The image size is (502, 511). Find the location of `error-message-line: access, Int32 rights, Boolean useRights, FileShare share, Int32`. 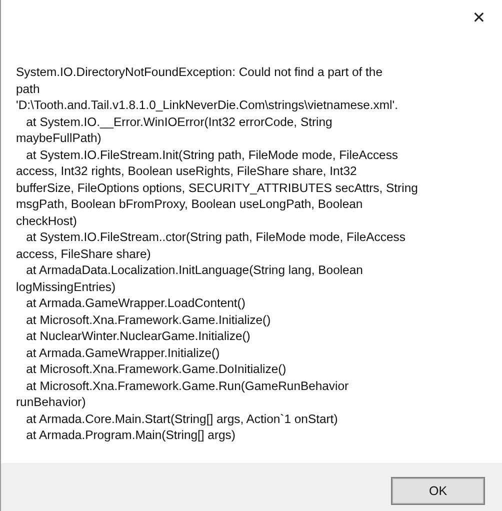

error-message-line: access, Int32 rights, Boolean useRights, FileShare share, Int32 is located at coordinates (187, 171).